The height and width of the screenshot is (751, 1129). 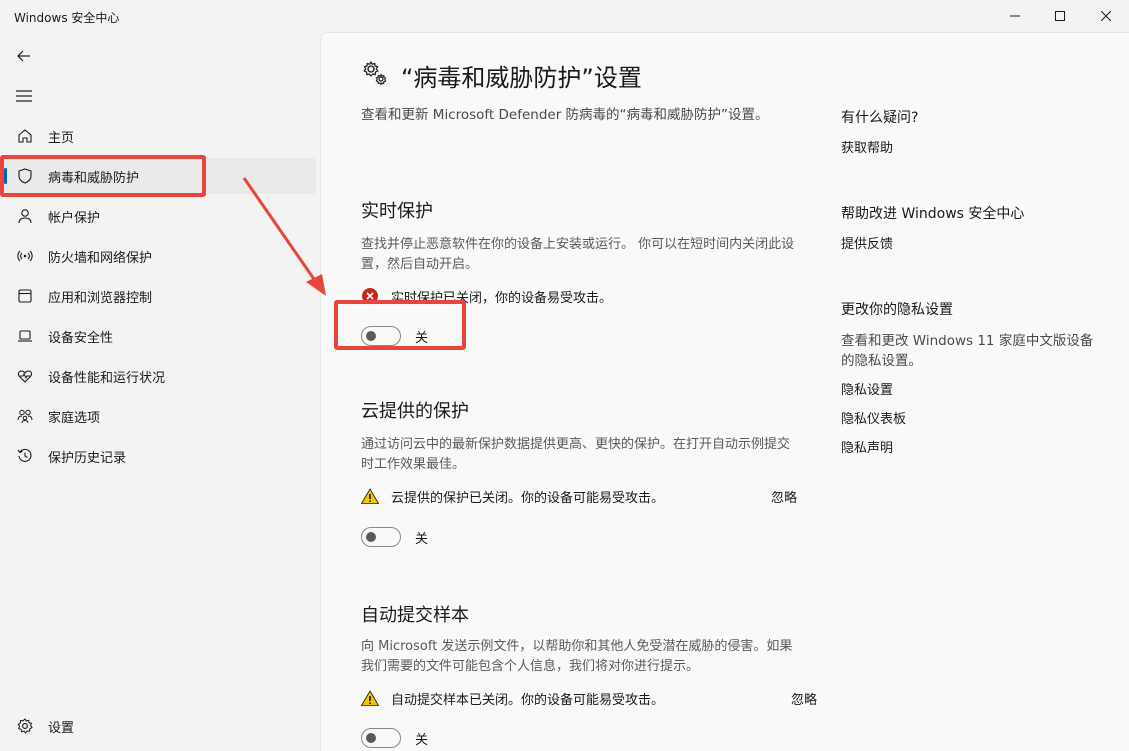 I want to click on sidebar-item-label: 设置, so click(x=61, y=728).